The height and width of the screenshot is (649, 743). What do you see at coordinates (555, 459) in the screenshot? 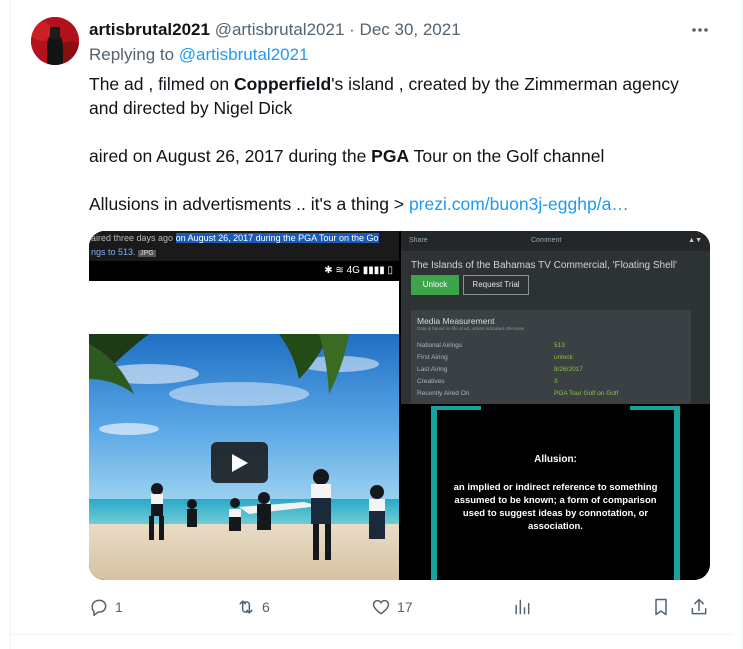
I see `allusion-heading: Allusion:` at bounding box center [555, 459].